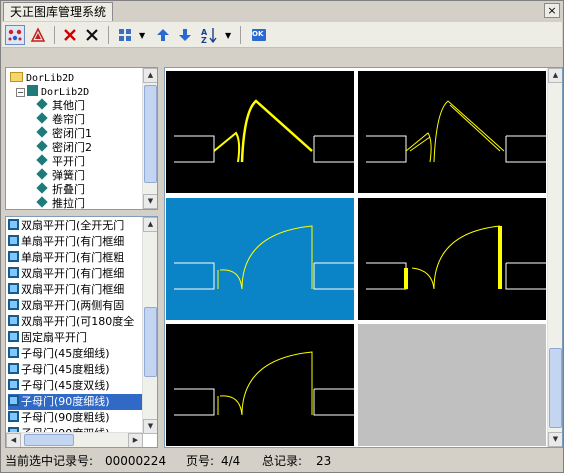  I want to click on sort-az-button: AZ, so click(209, 35).